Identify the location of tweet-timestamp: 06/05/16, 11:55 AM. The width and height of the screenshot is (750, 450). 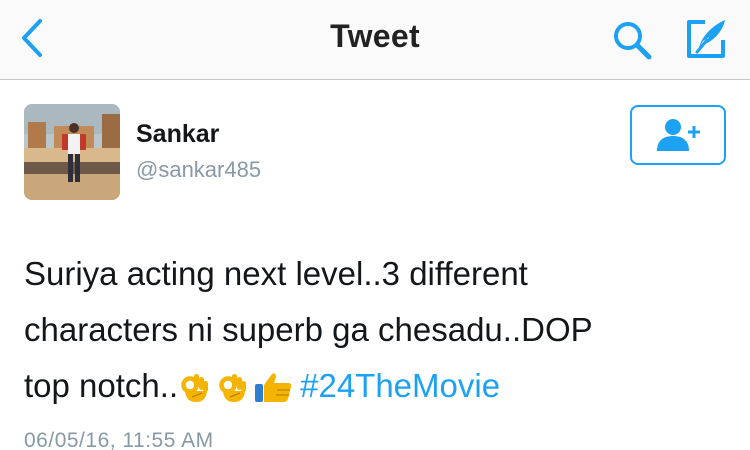
(119, 439).